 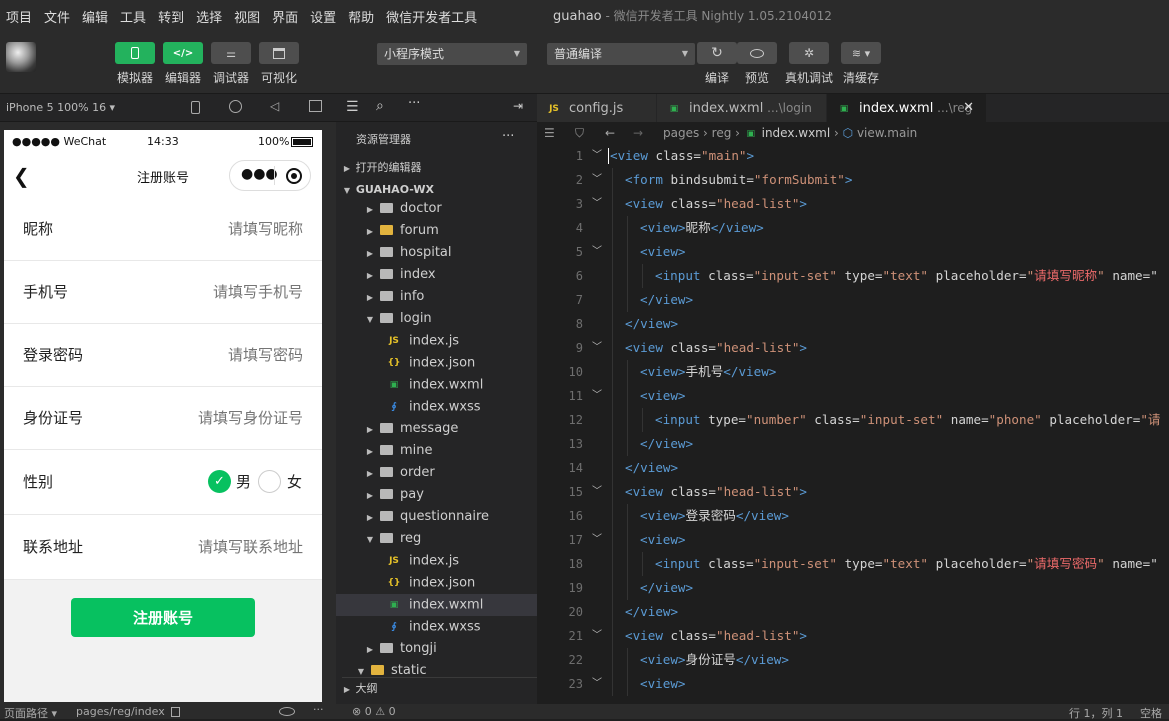 What do you see at coordinates (436, 209) in the screenshot?
I see `tree-item: ▶ doctor` at bounding box center [436, 209].